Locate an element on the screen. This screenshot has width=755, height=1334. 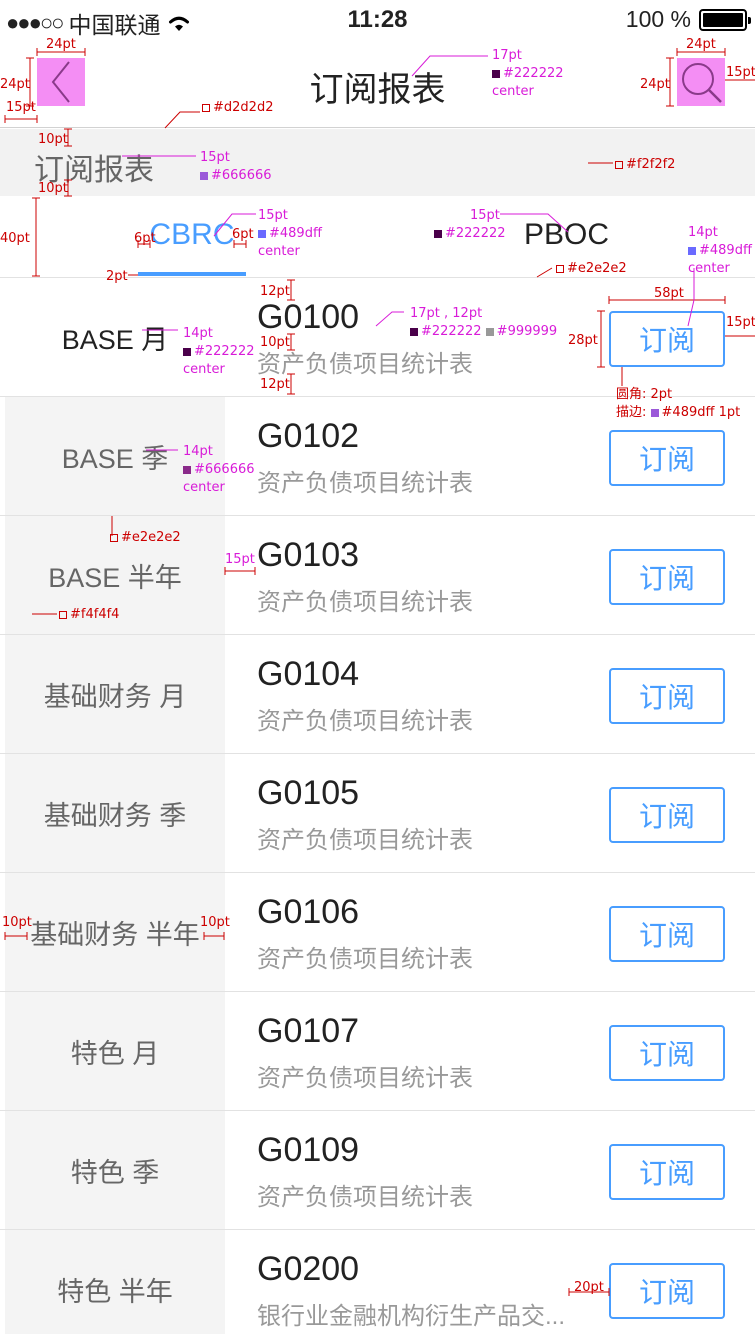
anno-cat2-align: center is located at coordinates (204, 487).